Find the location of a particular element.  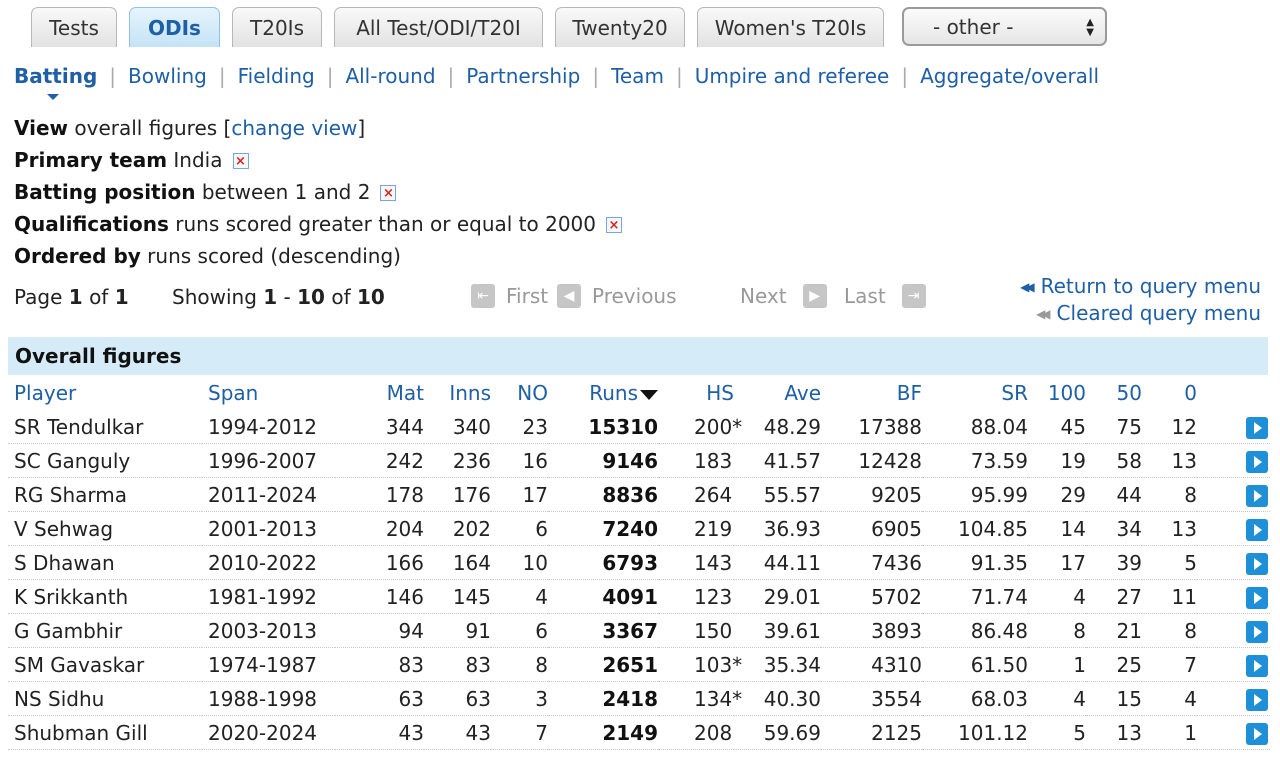

tab-t20is: T20Is is located at coordinates (277, 27).